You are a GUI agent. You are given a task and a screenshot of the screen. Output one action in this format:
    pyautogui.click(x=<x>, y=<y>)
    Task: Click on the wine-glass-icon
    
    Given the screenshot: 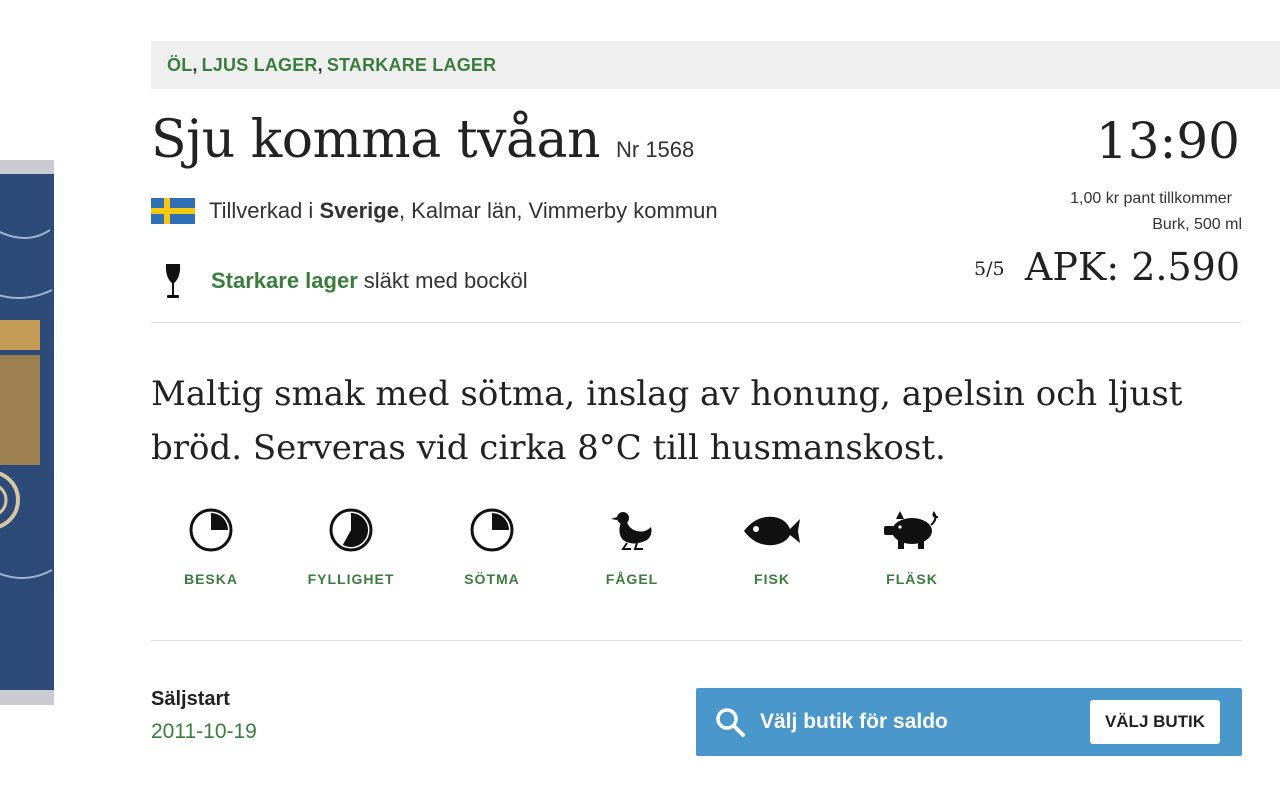 What is the action you would take?
    pyautogui.click(x=173, y=281)
    